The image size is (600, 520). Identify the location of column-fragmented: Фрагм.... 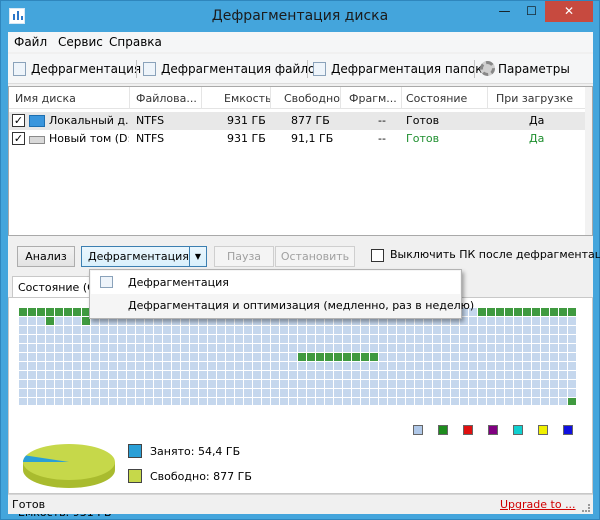
(373, 98).